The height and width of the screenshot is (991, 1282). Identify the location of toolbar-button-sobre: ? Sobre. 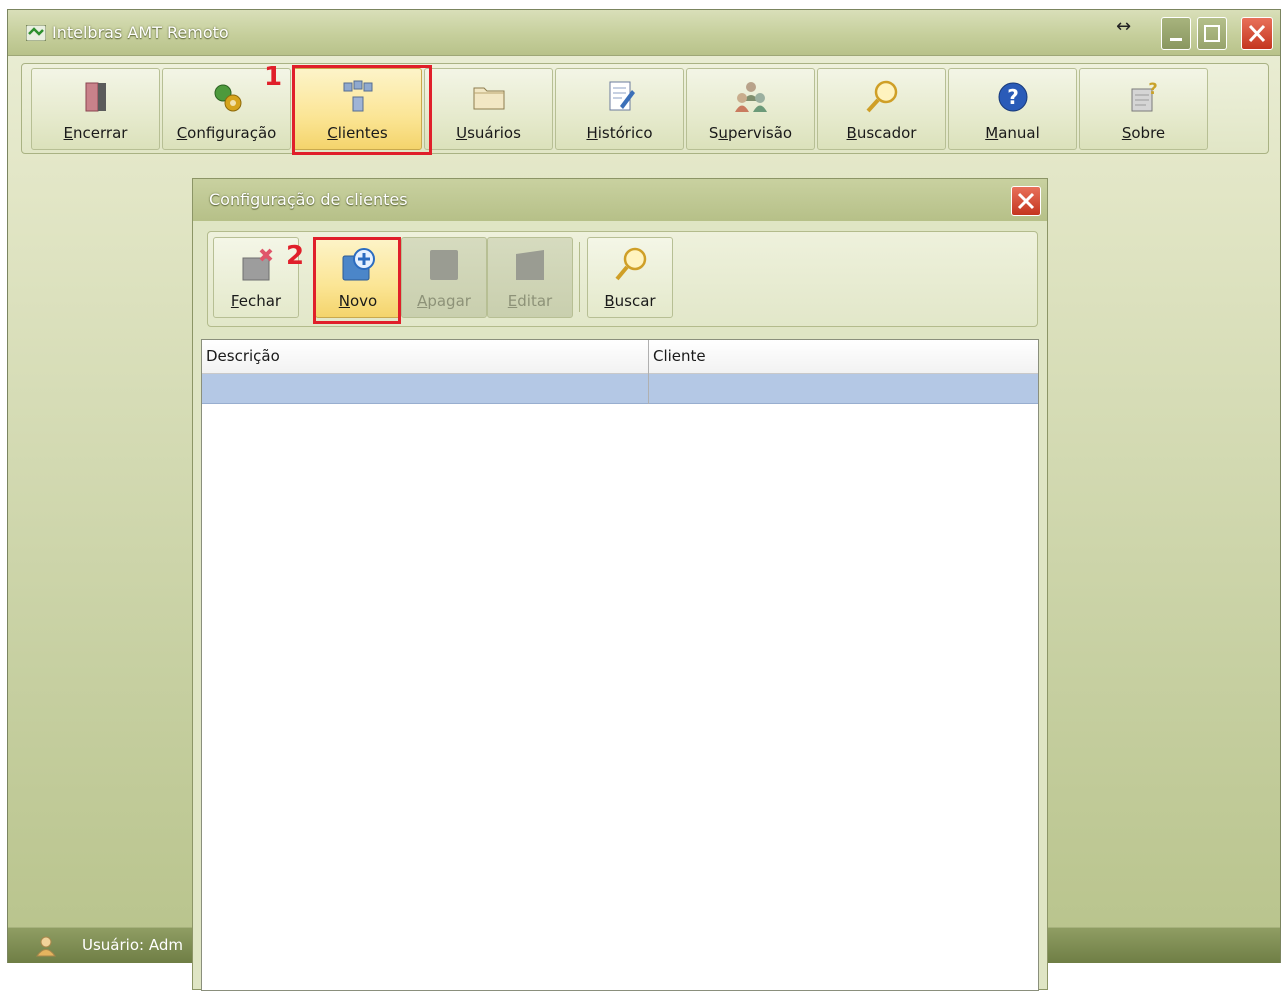
(1143, 109).